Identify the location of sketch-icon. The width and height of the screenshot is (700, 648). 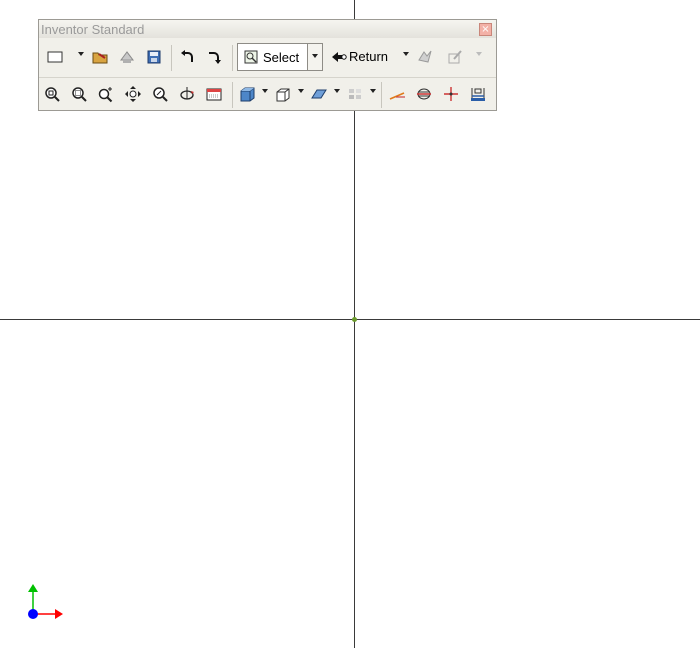
(455, 57).